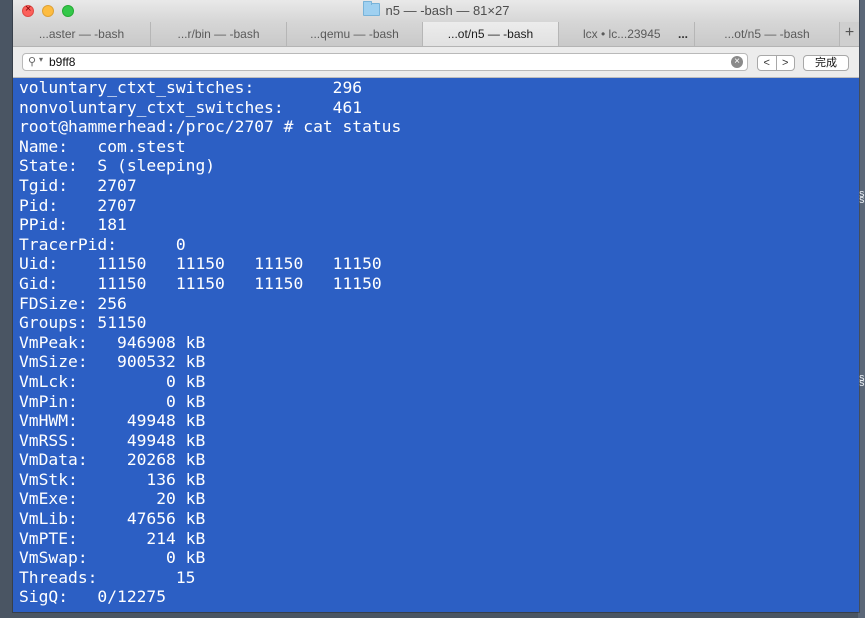  Describe the element at coordinates (112, 558) in the screenshot. I see `terminal-line: VmSwap: 0 kB` at that location.